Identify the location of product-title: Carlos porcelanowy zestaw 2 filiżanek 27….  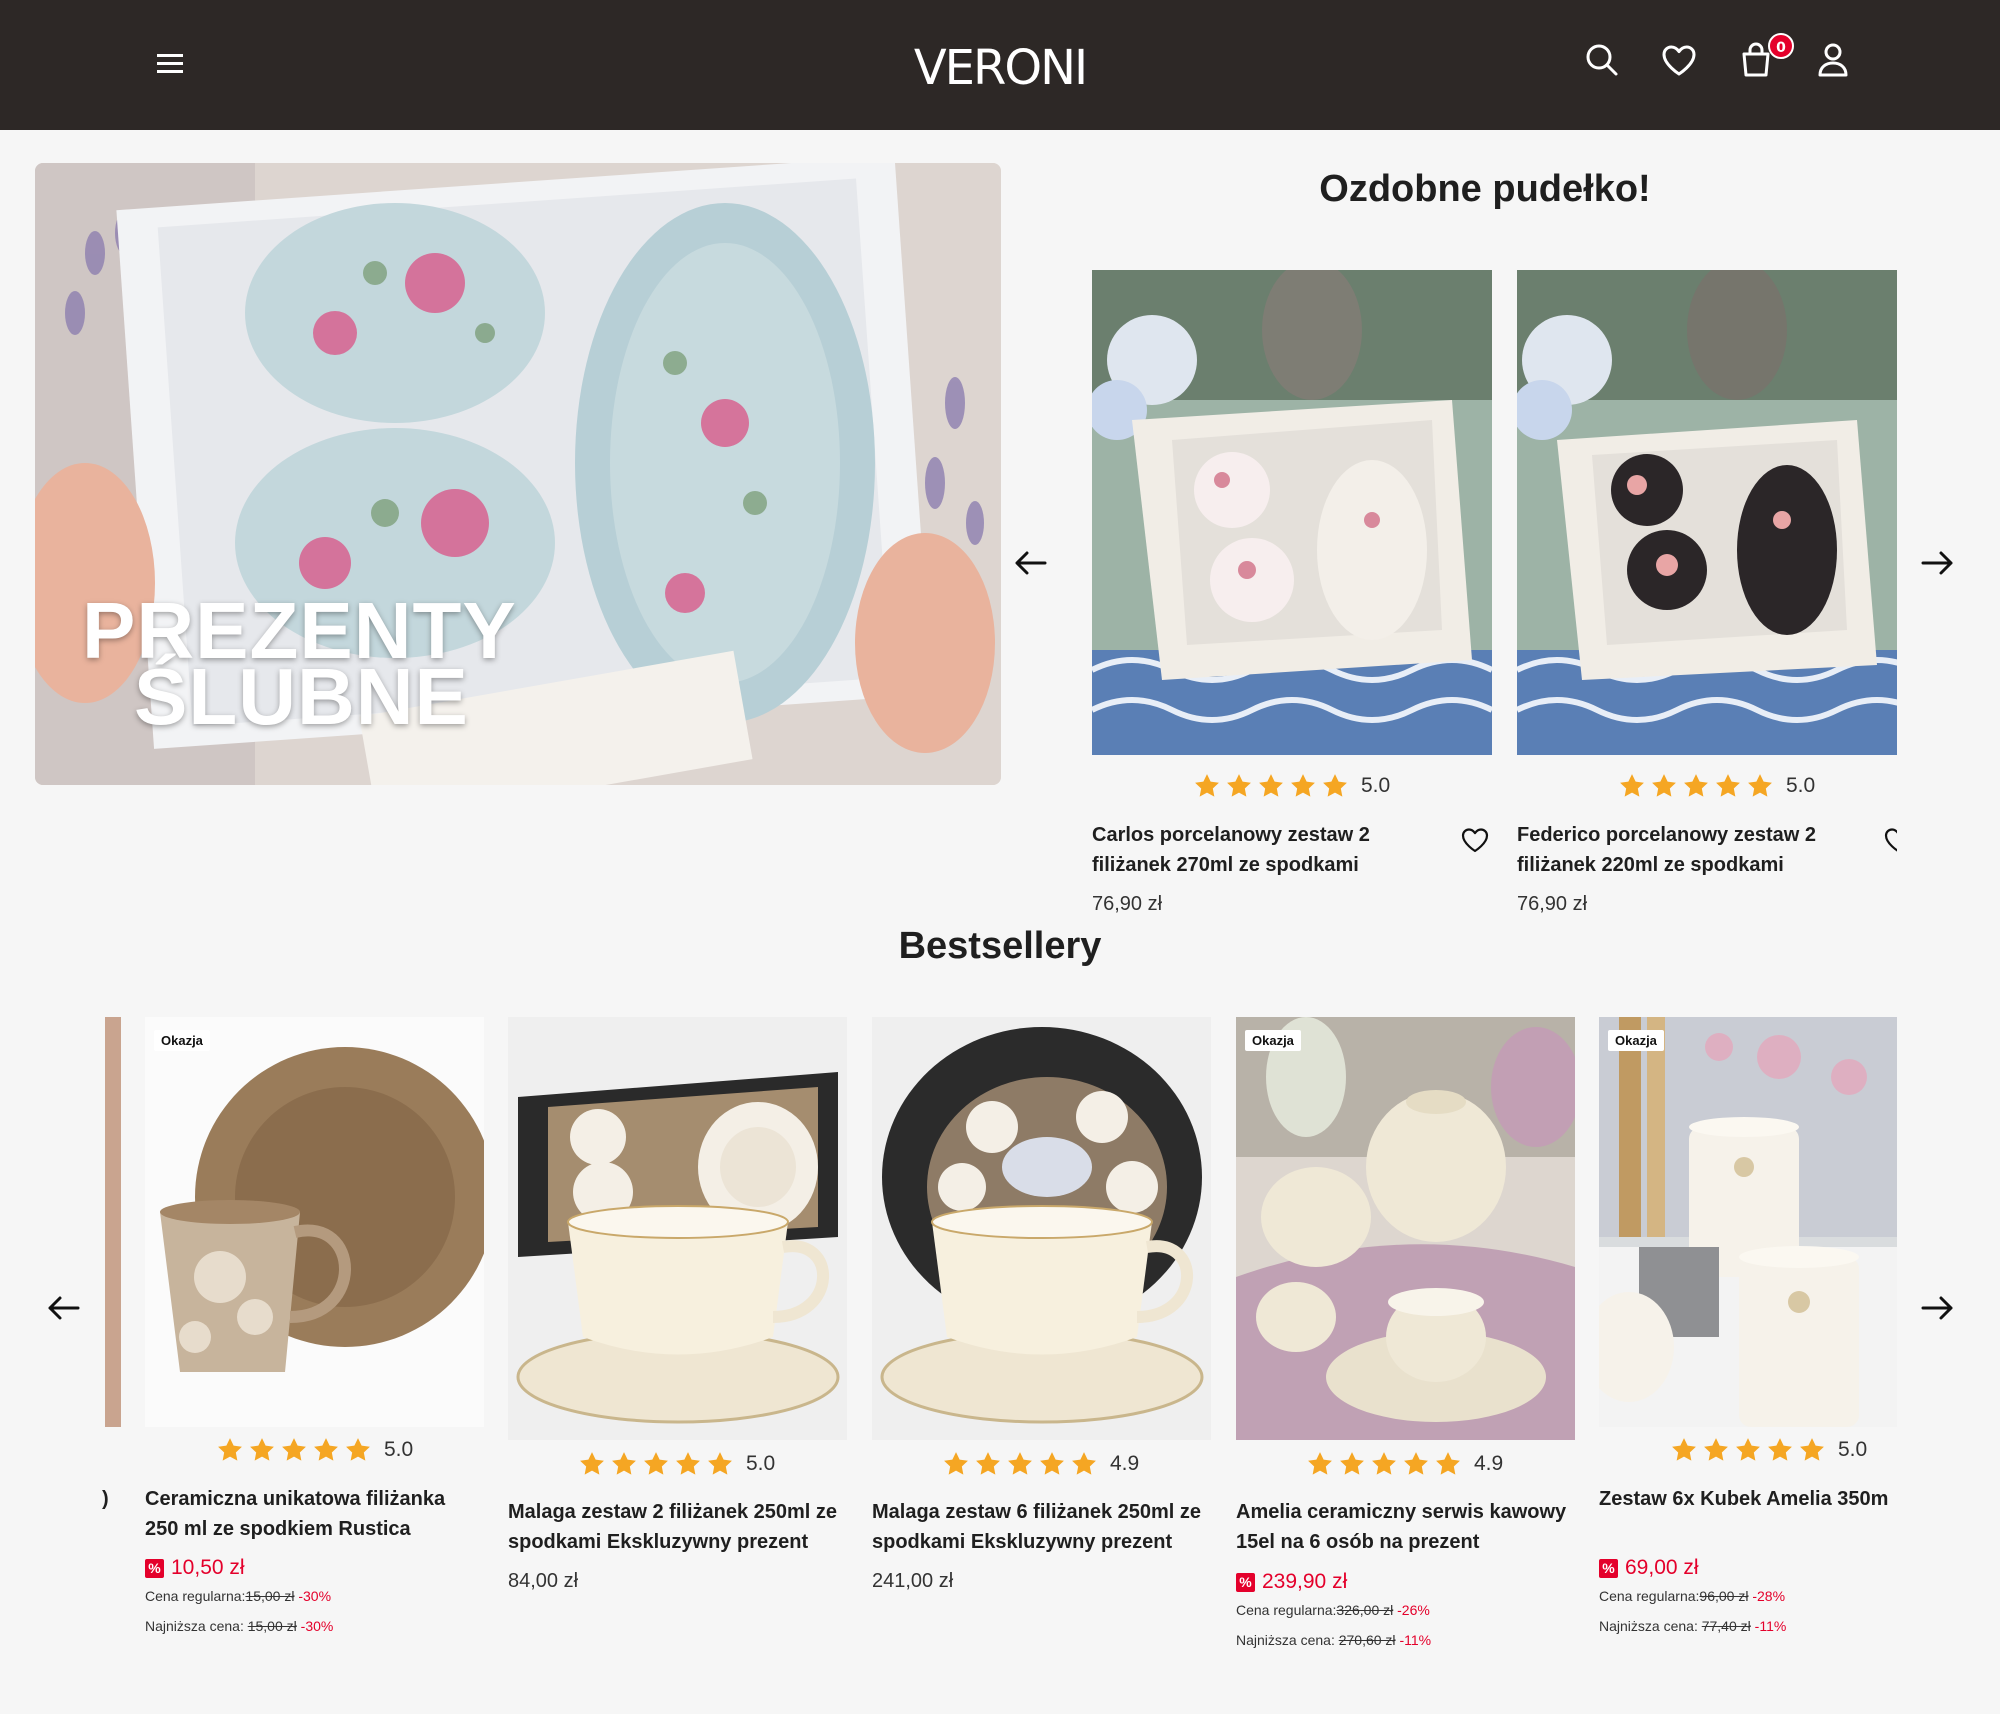
(1257, 850).